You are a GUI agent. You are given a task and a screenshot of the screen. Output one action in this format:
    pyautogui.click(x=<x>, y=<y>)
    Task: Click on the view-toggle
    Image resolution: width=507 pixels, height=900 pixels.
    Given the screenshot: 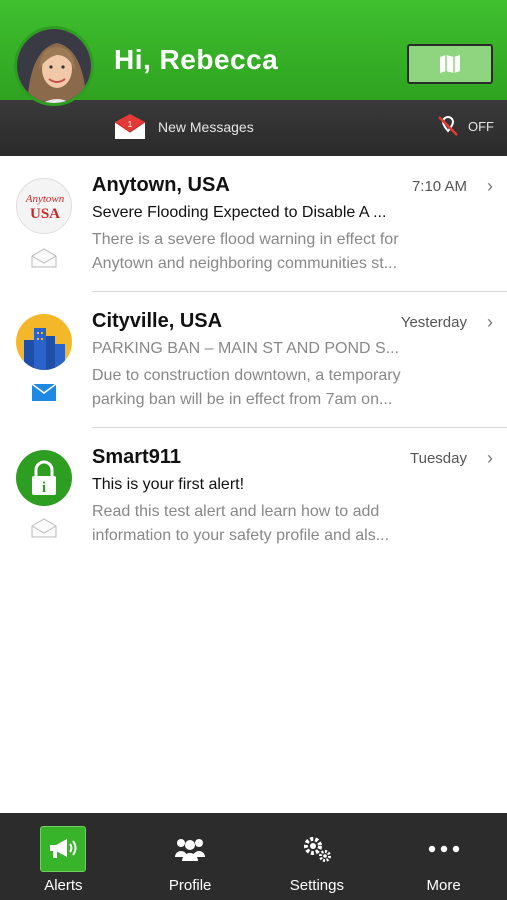 What is the action you would take?
    pyautogui.click(x=450, y=64)
    